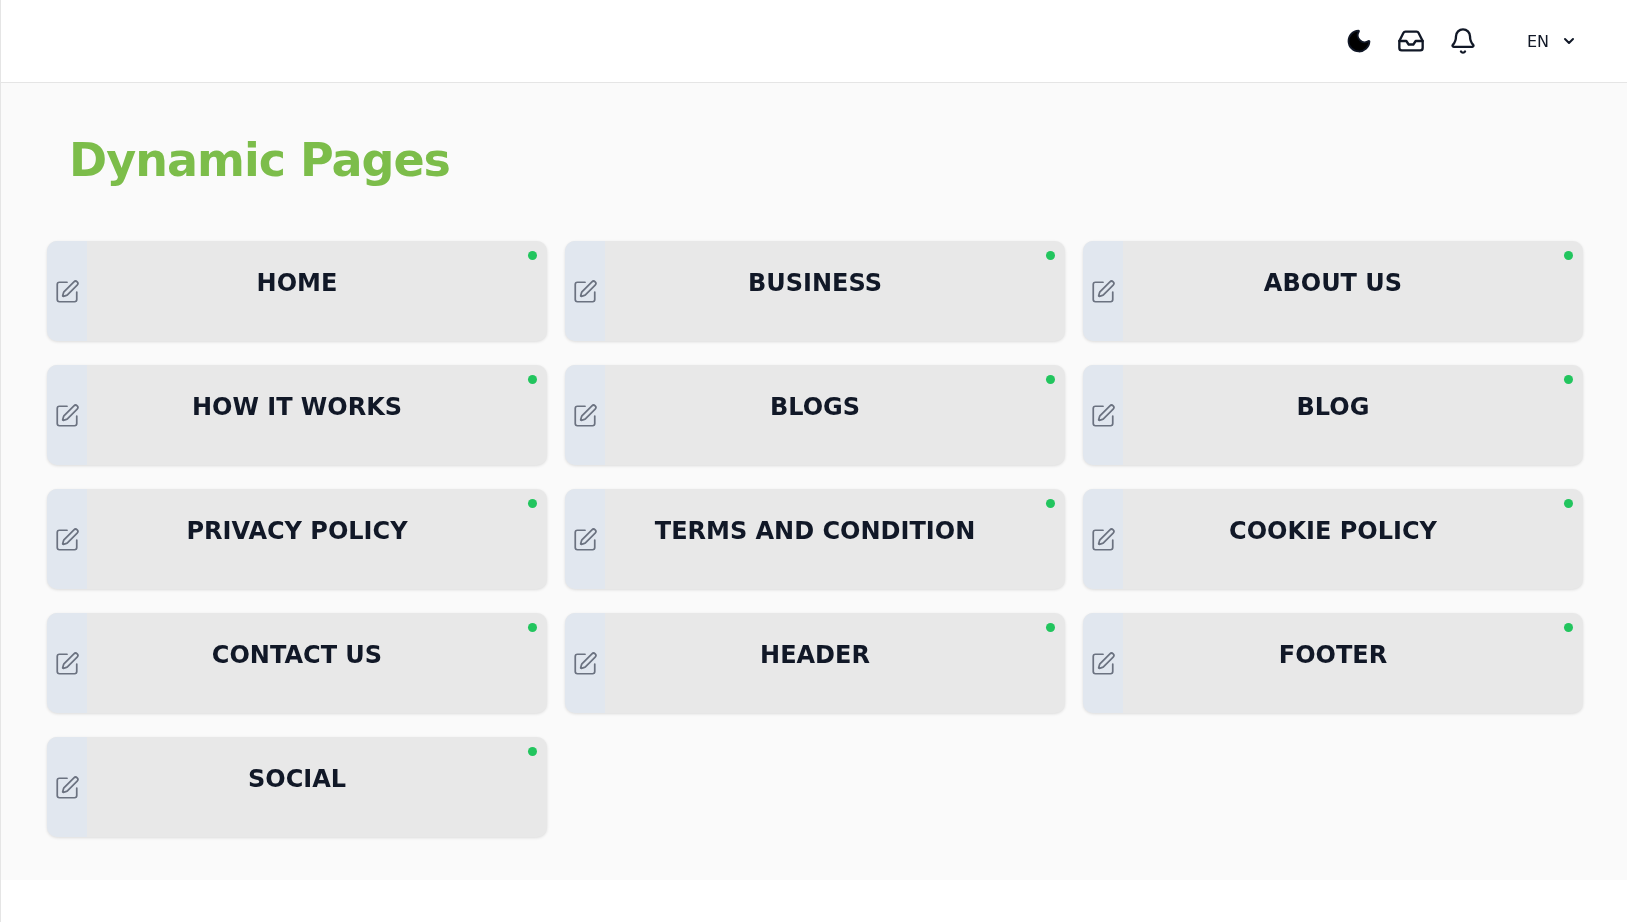 The width and height of the screenshot is (1627, 922). Describe the element at coordinates (297, 407) in the screenshot. I see `page-name: HOW IT WORKS` at that location.